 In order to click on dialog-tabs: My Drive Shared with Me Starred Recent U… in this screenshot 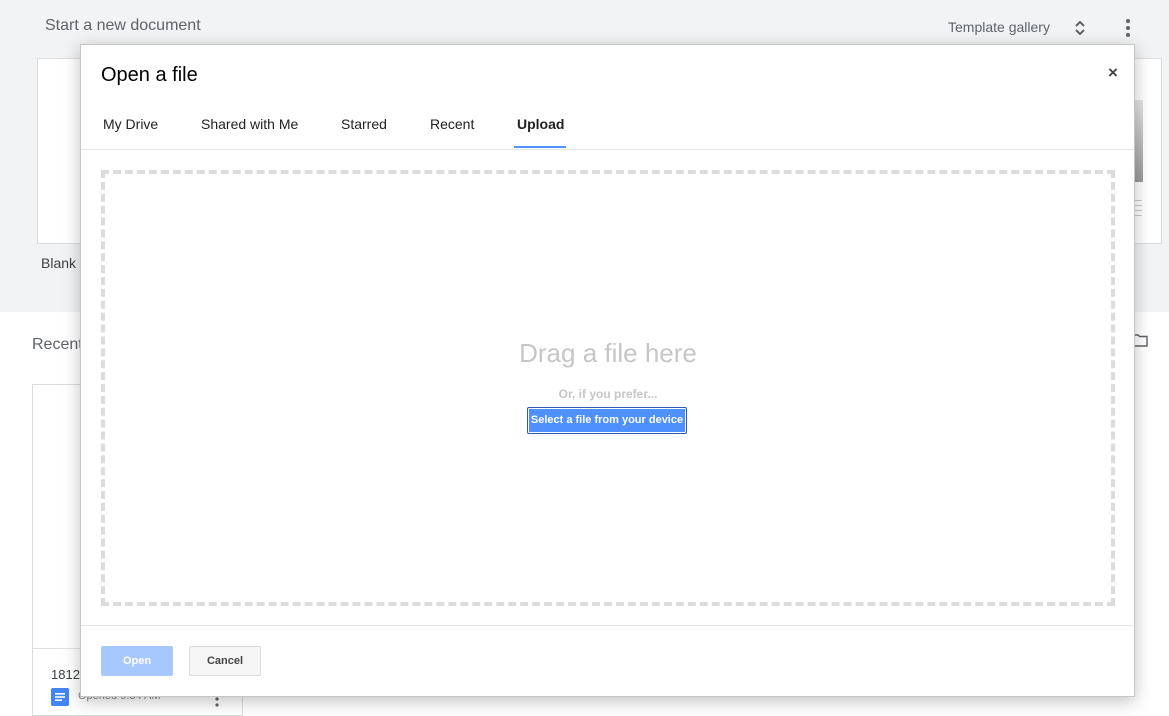, I will do `click(607, 127)`.